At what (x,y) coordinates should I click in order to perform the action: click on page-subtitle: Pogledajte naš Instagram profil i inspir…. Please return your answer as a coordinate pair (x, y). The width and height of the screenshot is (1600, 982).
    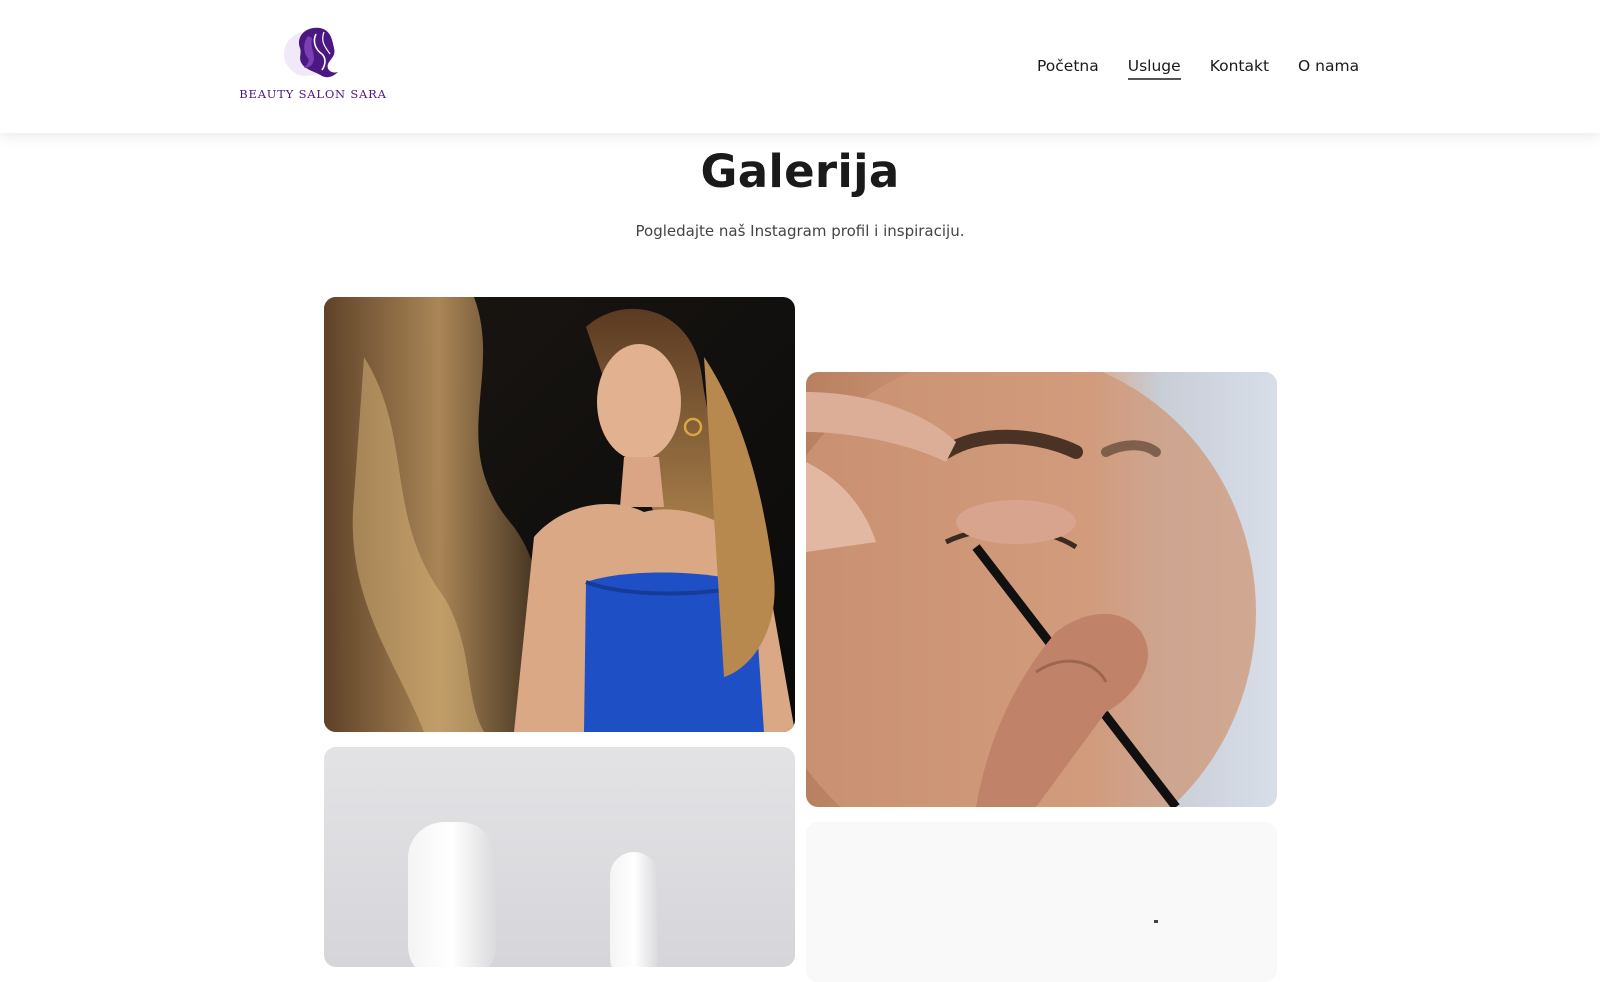
    Looking at the image, I should click on (800, 231).